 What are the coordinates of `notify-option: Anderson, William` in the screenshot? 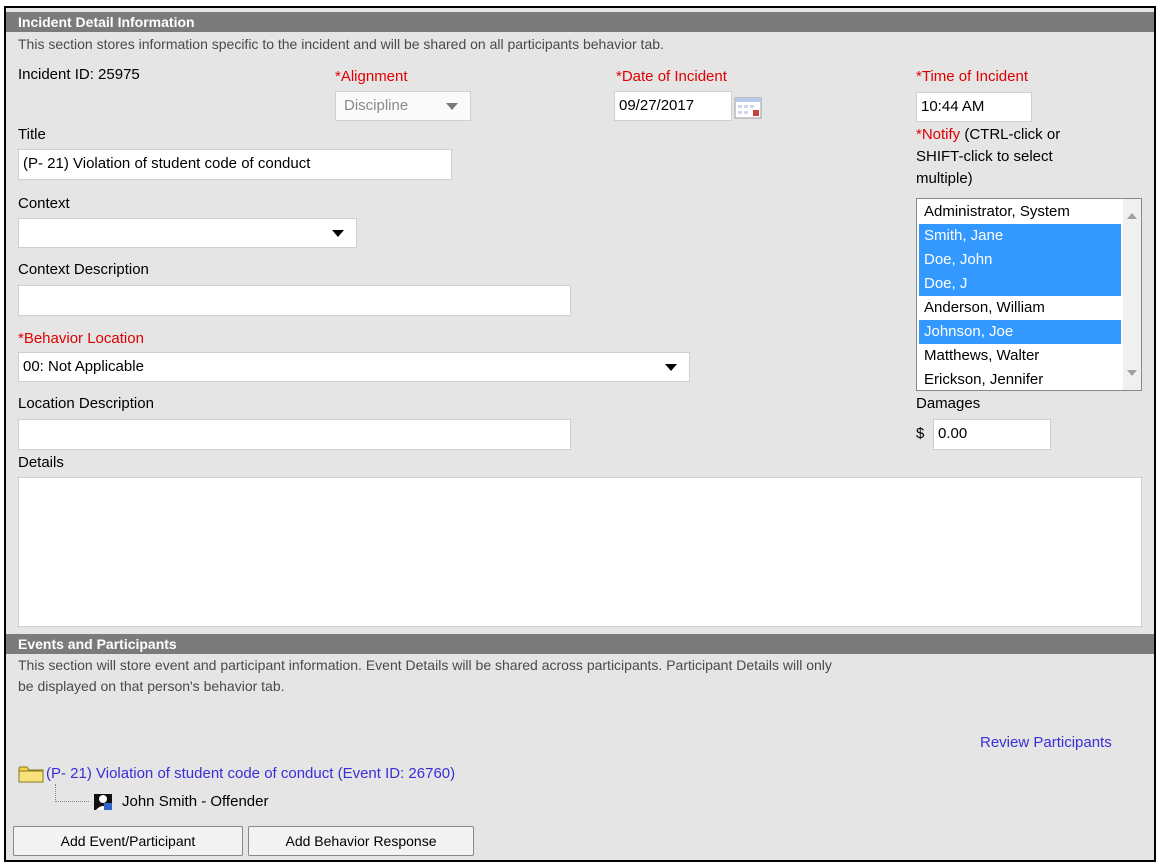 It's located at (1020, 308).